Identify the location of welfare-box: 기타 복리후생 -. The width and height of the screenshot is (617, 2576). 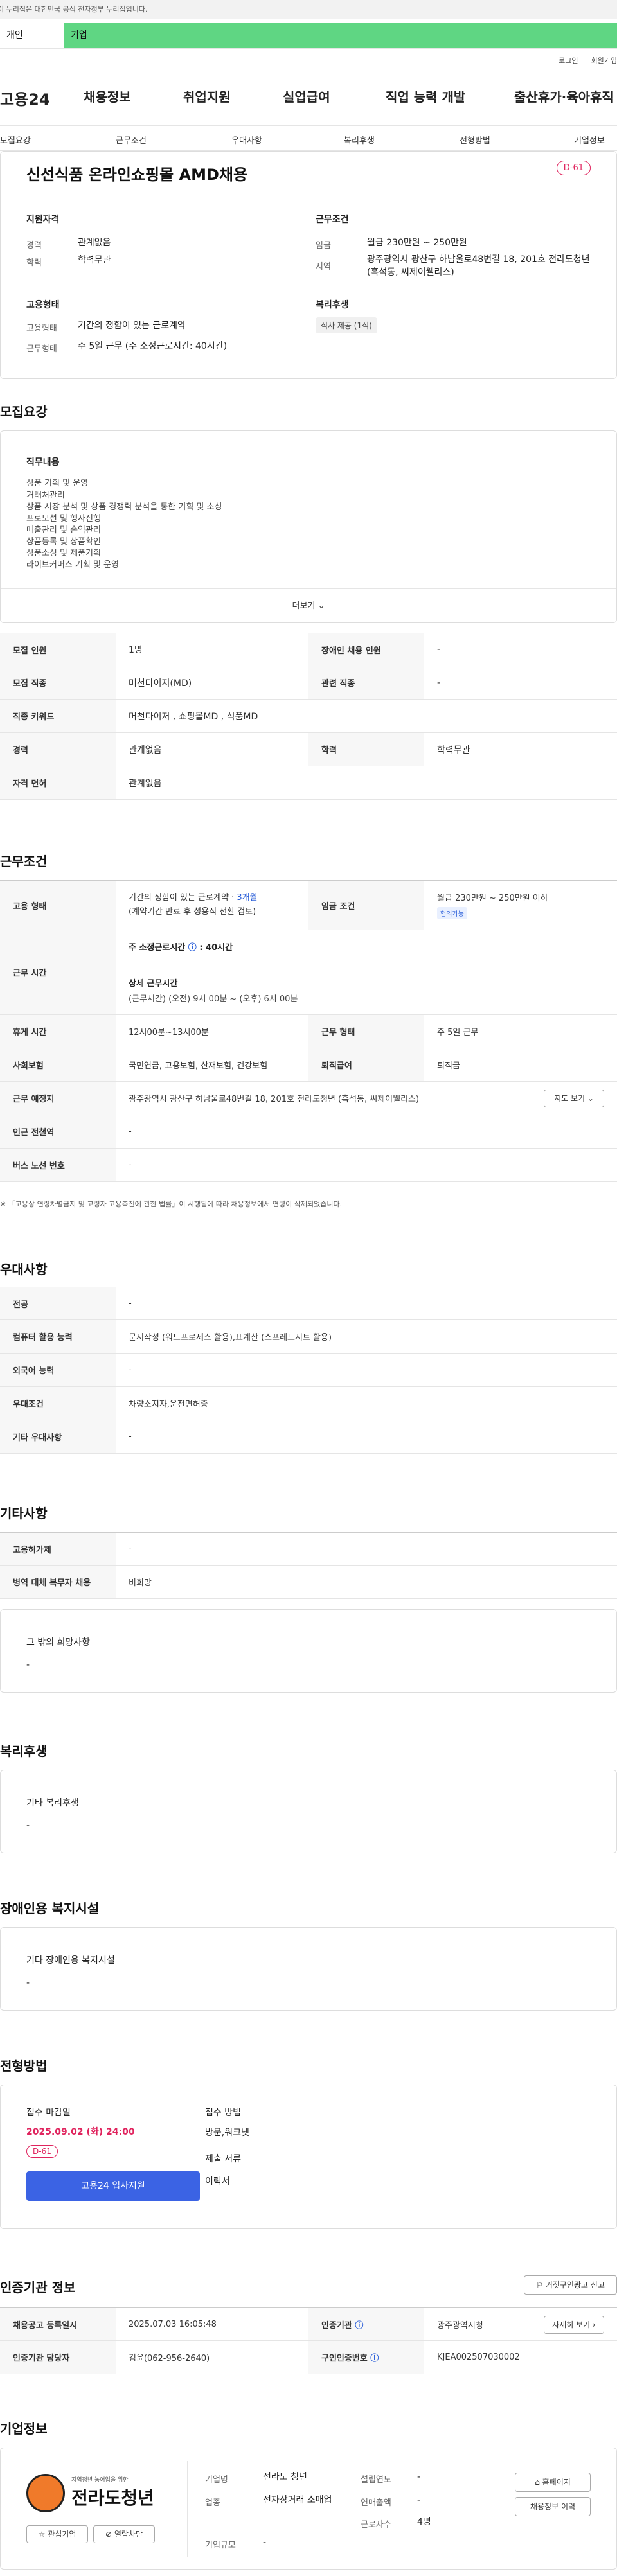
(308, 1812).